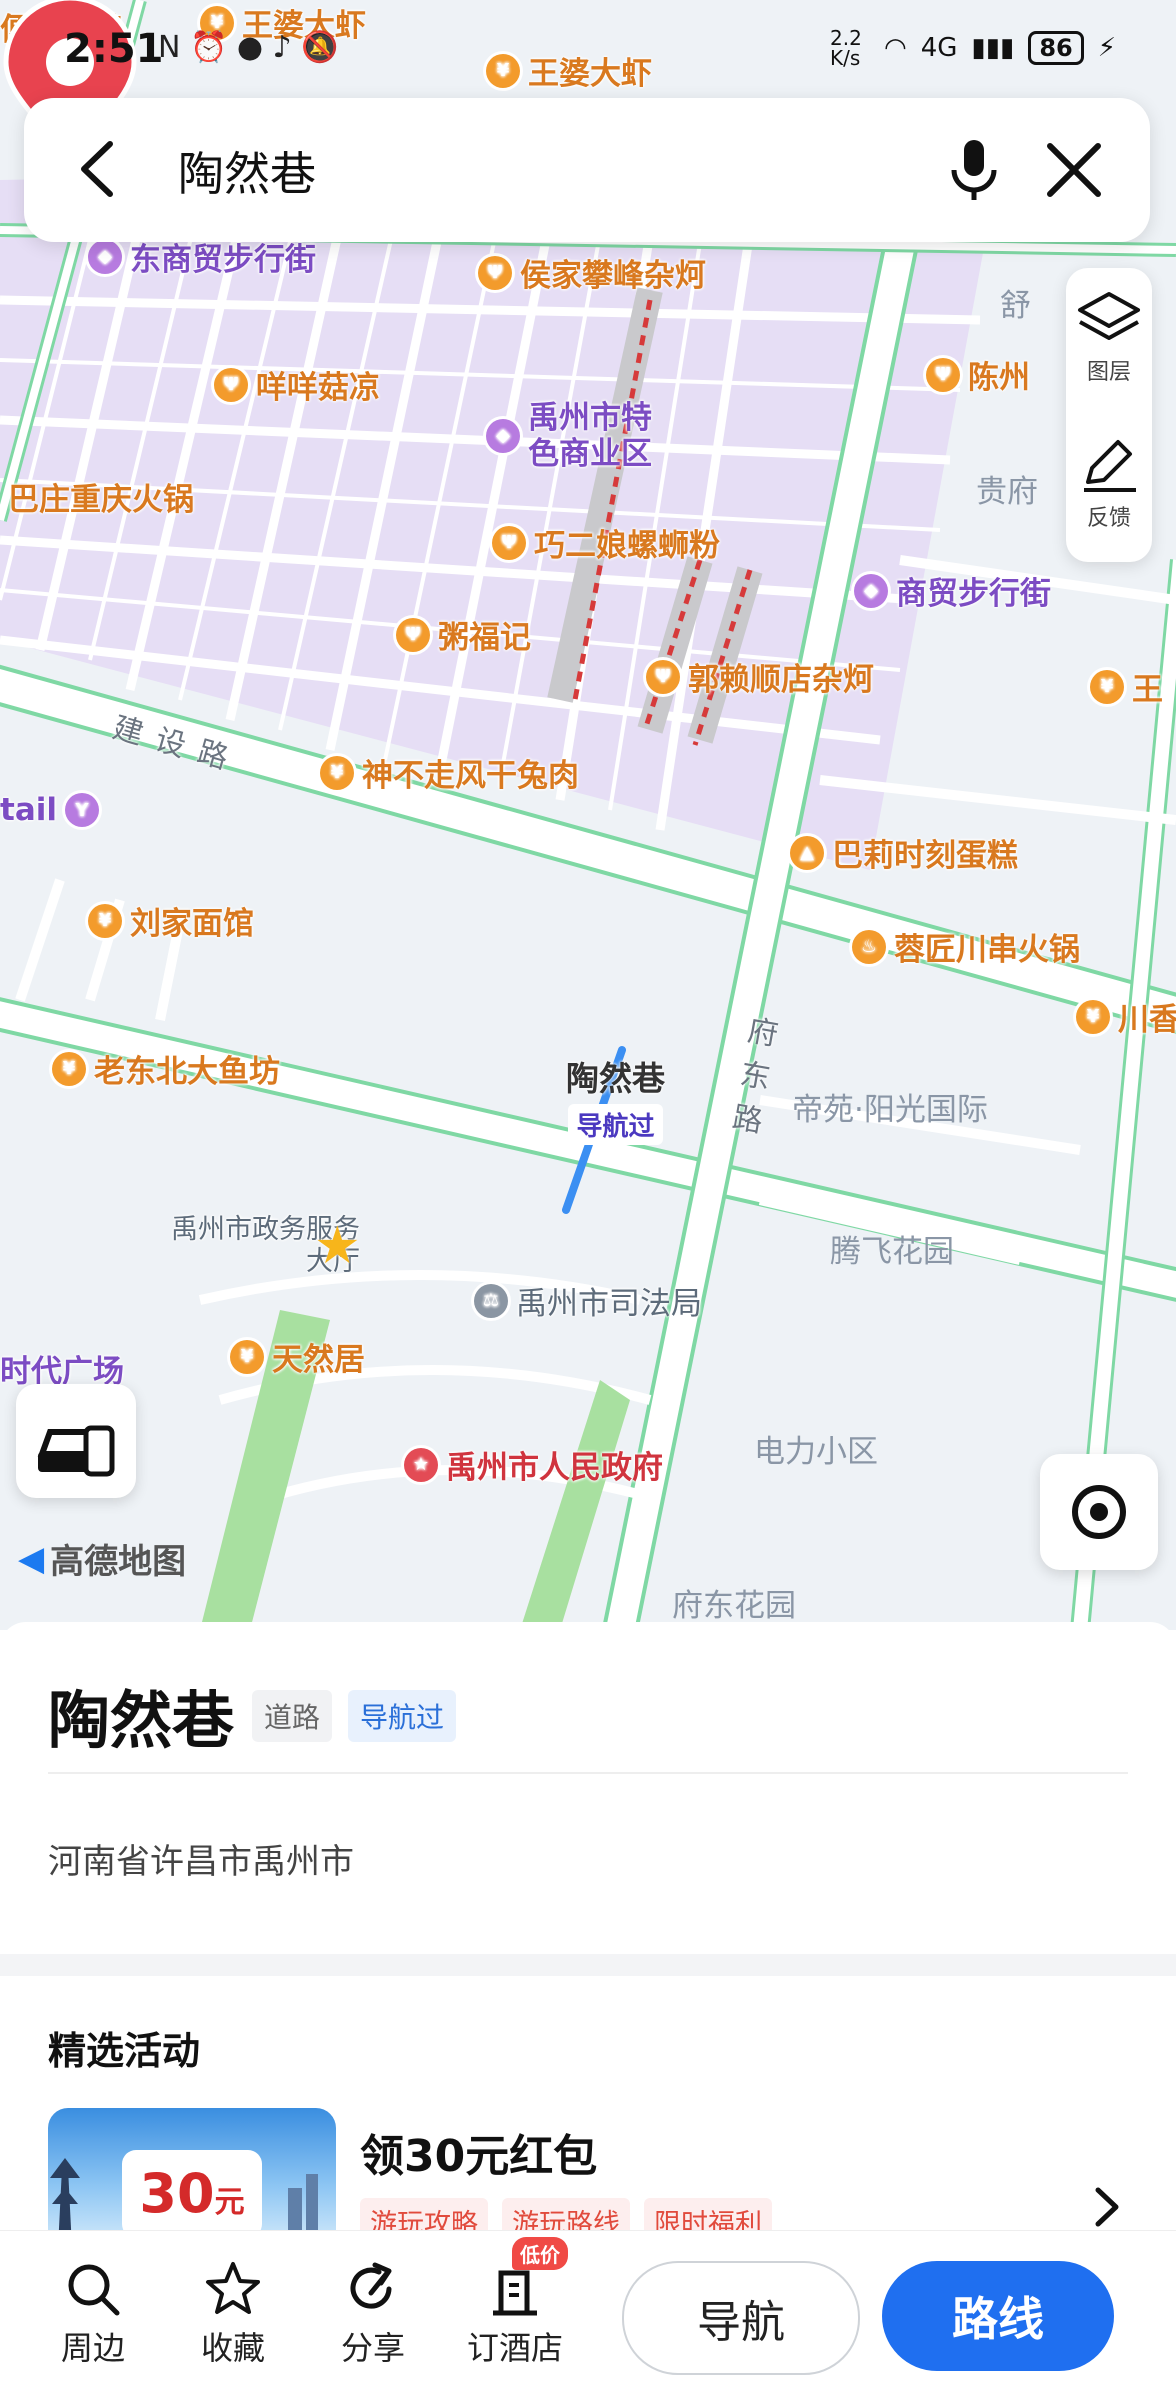 The image size is (1176, 2401). Describe the element at coordinates (92, 2348) in the screenshot. I see `nearby-label: 周边` at that location.